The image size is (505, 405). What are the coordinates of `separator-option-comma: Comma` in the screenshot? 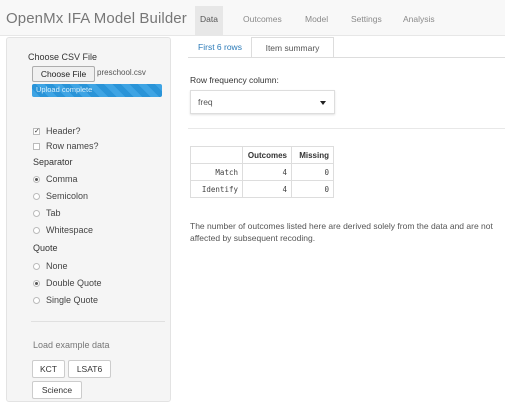 It's located at (55, 179).